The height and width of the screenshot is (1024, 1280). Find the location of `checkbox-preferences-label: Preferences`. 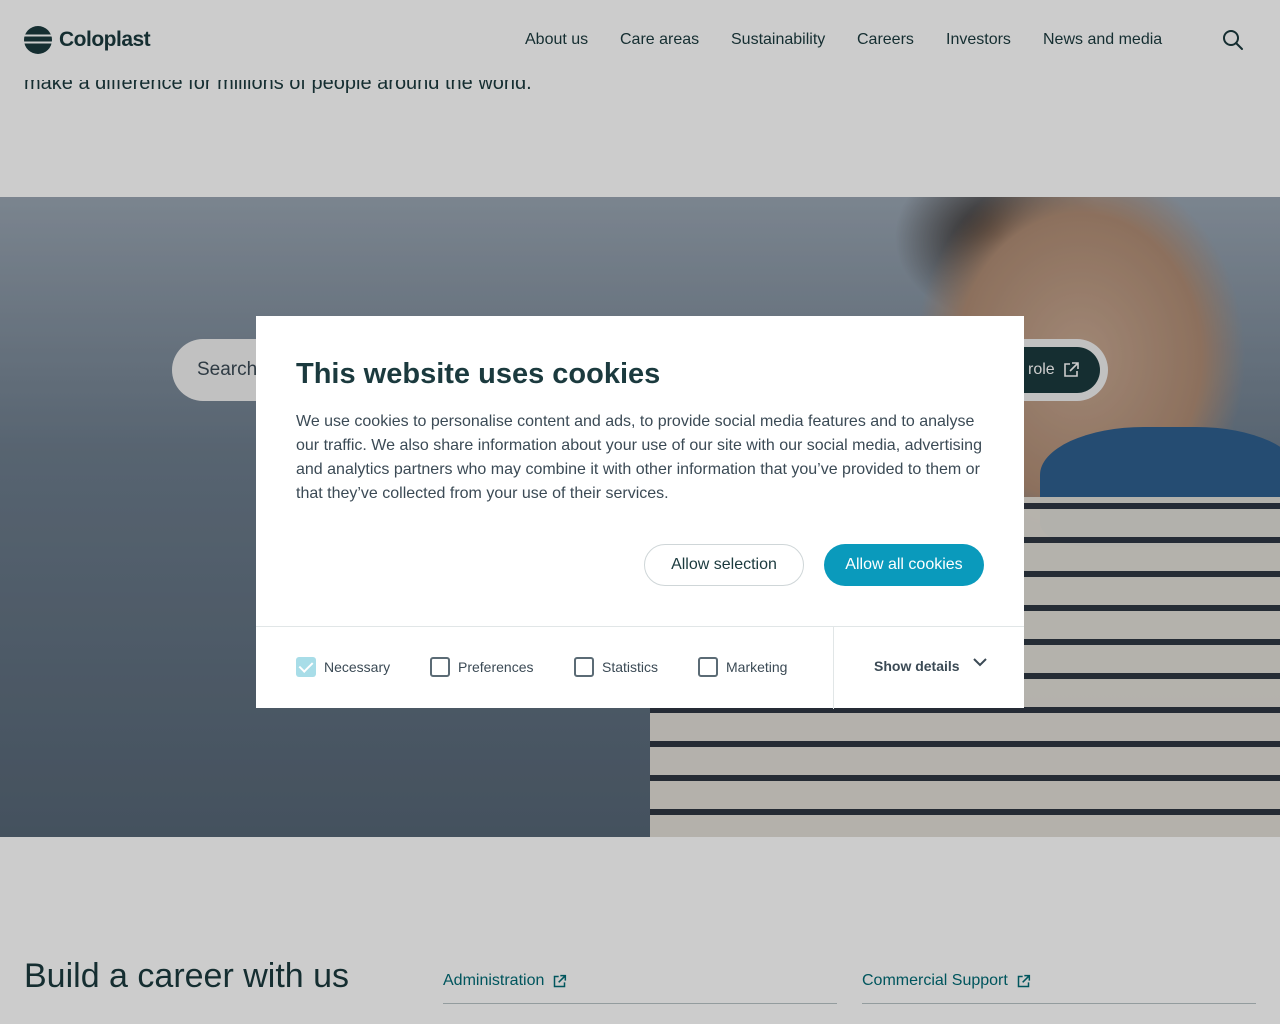

checkbox-preferences-label: Preferences is located at coordinates (496, 667).